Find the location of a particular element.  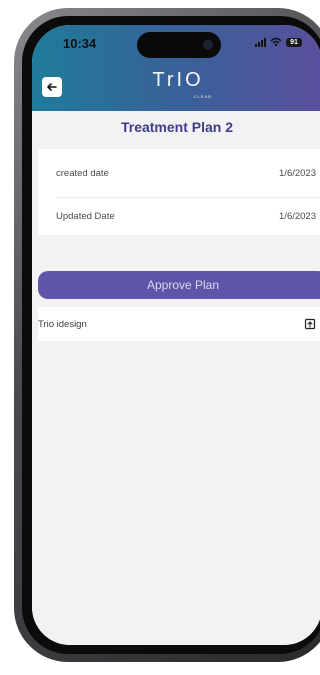

back-button is located at coordinates (52, 87).